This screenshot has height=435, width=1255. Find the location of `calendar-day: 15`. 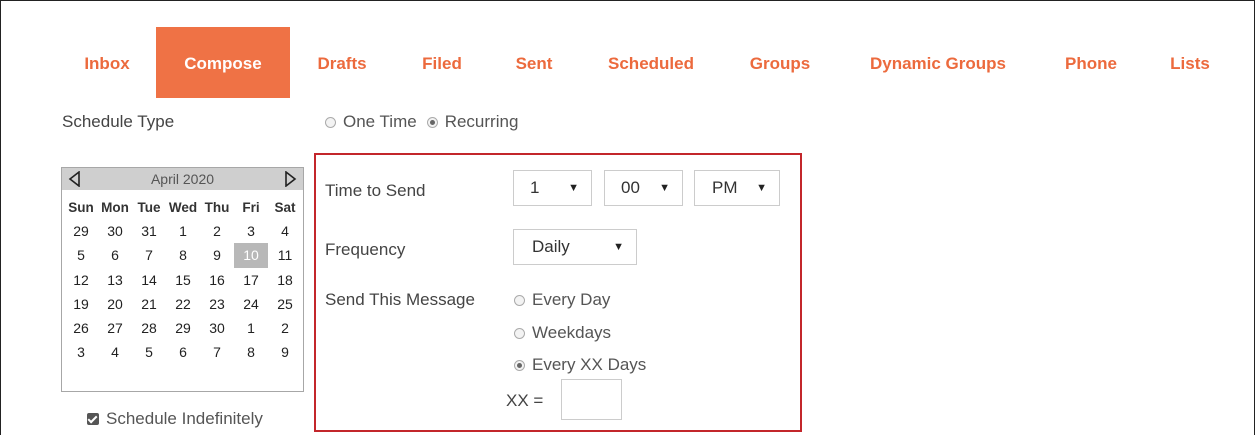

calendar-day: 15 is located at coordinates (183, 280).